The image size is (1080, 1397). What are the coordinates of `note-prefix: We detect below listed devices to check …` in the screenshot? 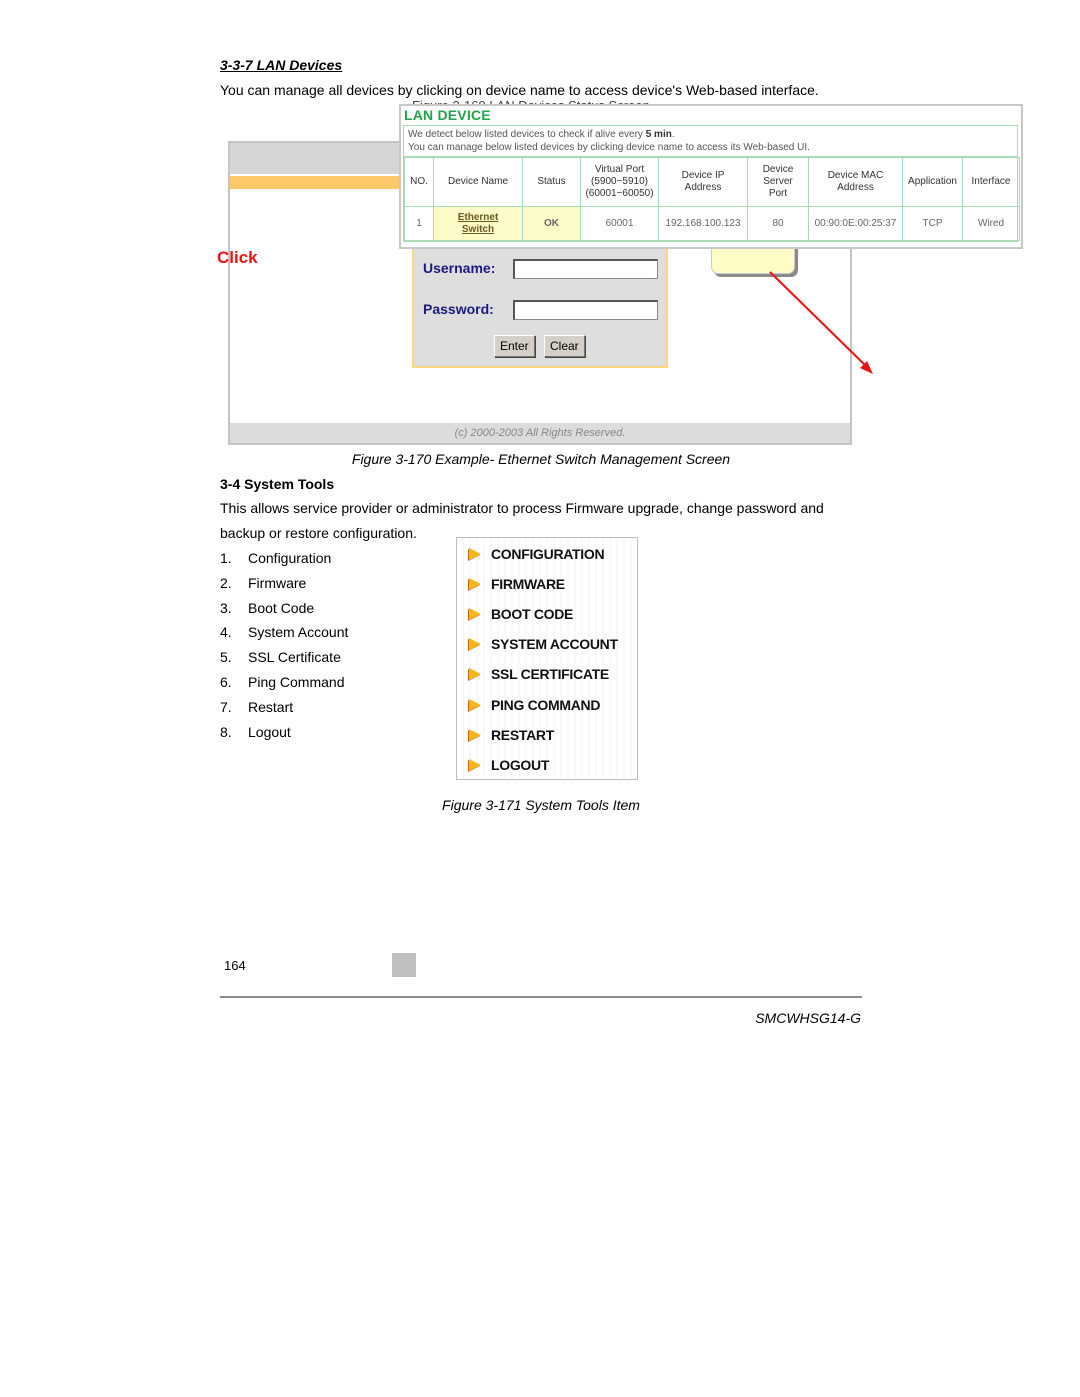 It's located at (527, 134).